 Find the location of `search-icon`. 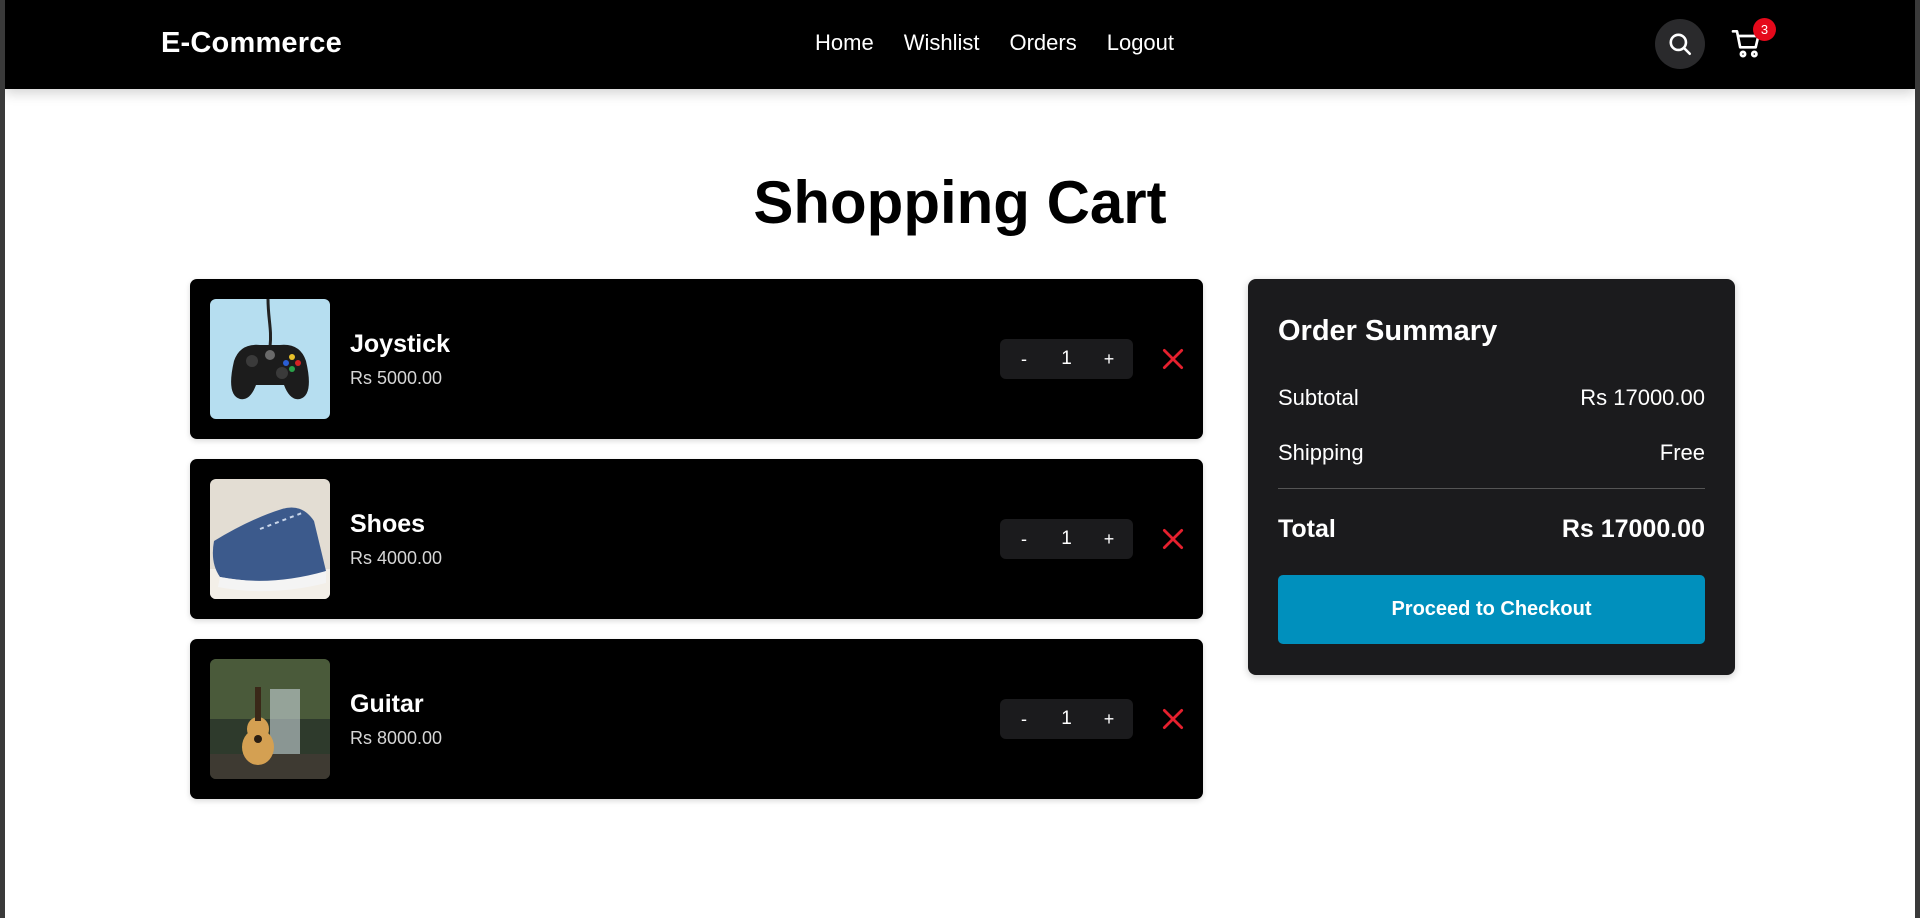

search-icon is located at coordinates (1680, 44).